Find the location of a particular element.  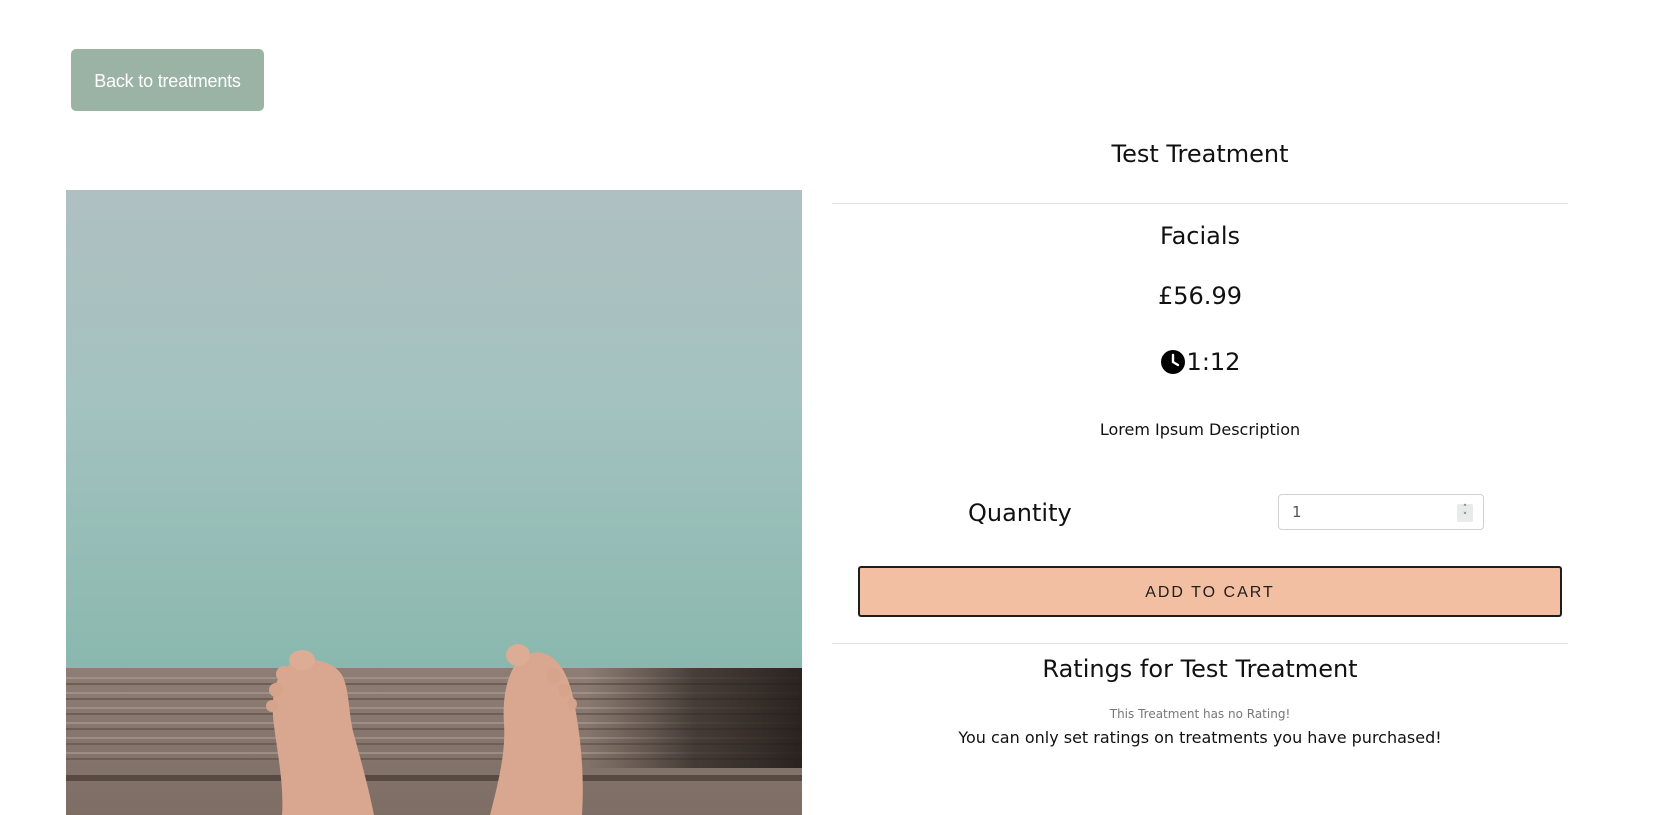

quantity-input: 1 is located at coordinates (1381, 512).